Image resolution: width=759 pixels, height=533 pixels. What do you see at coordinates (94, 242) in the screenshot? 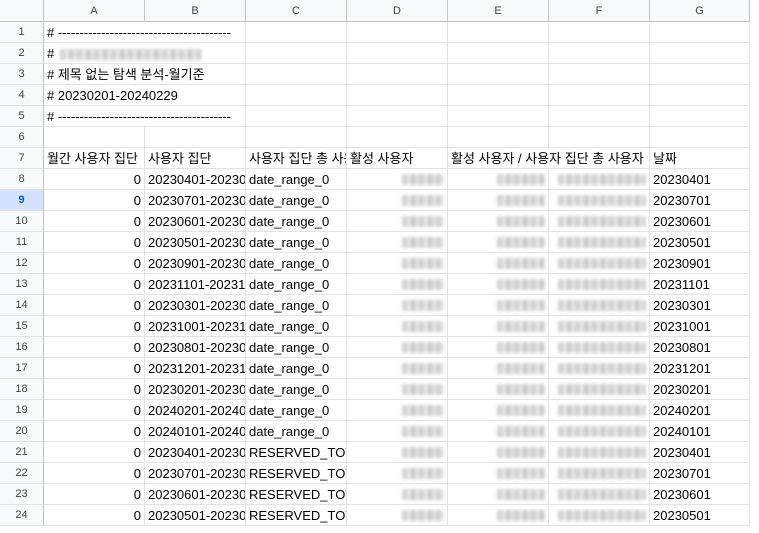
I see `cell-a11: 0` at bounding box center [94, 242].